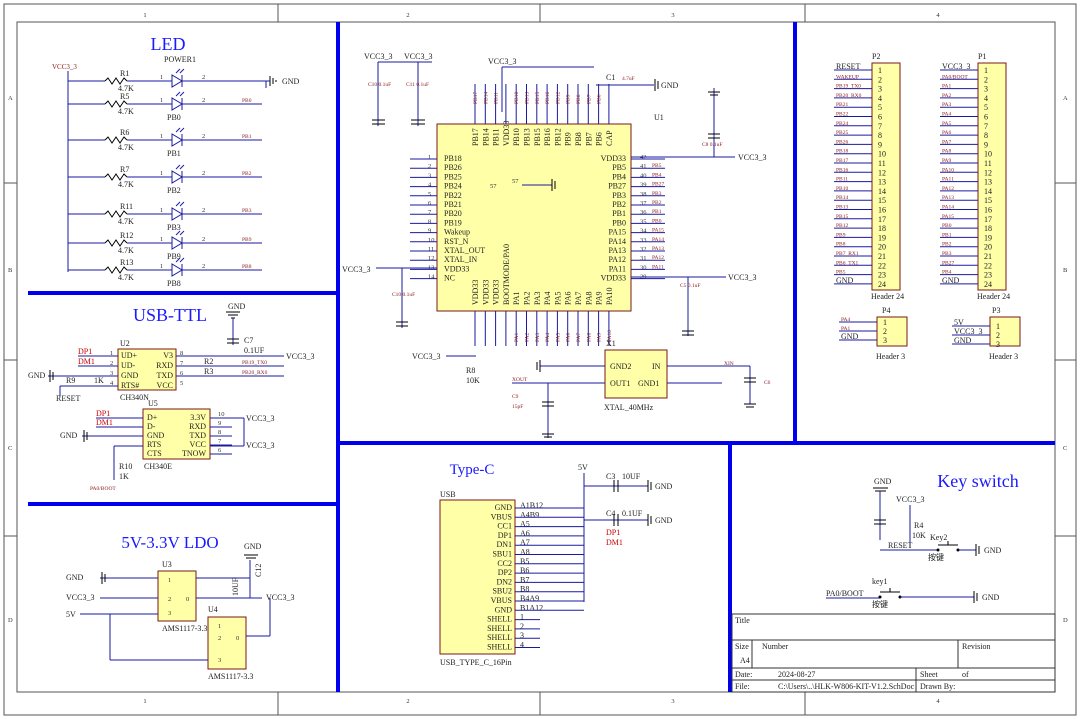  Describe the element at coordinates (618, 250) in the screenshot. I see `mcu-pin-label: PA13` at that location.